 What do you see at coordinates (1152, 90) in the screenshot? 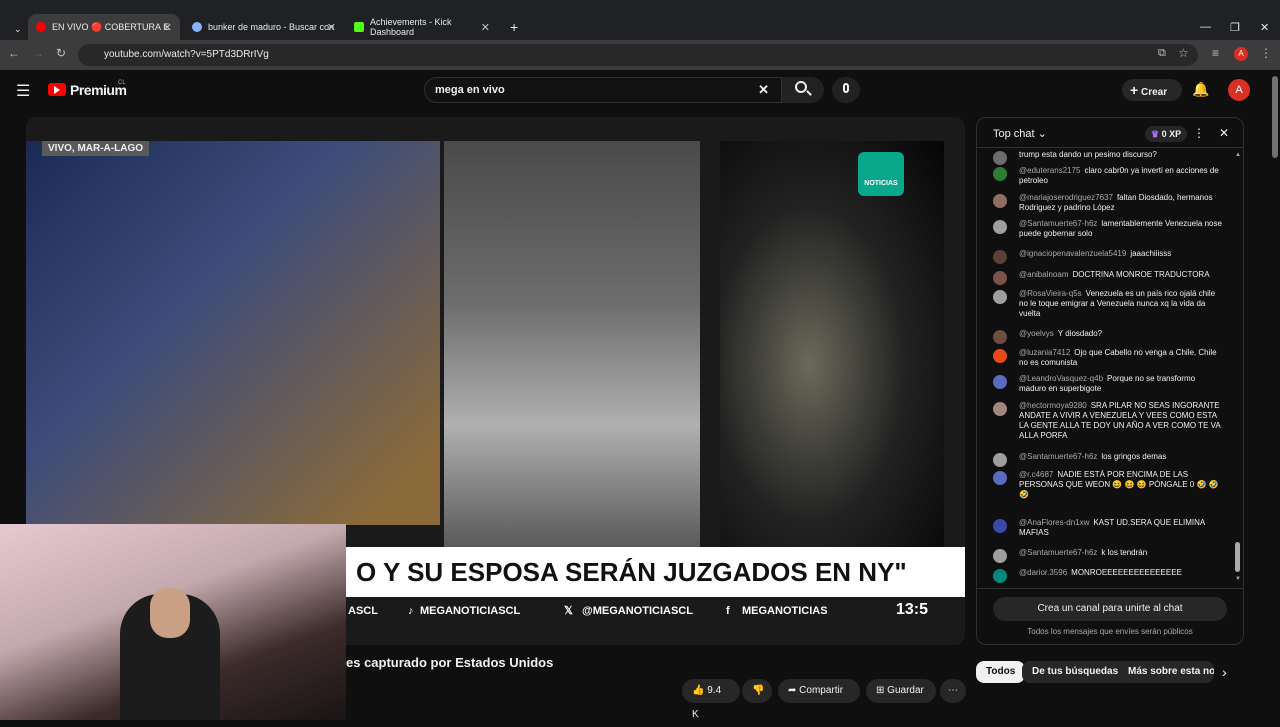
I see `create-button: + Crear` at bounding box center [1152, 90].